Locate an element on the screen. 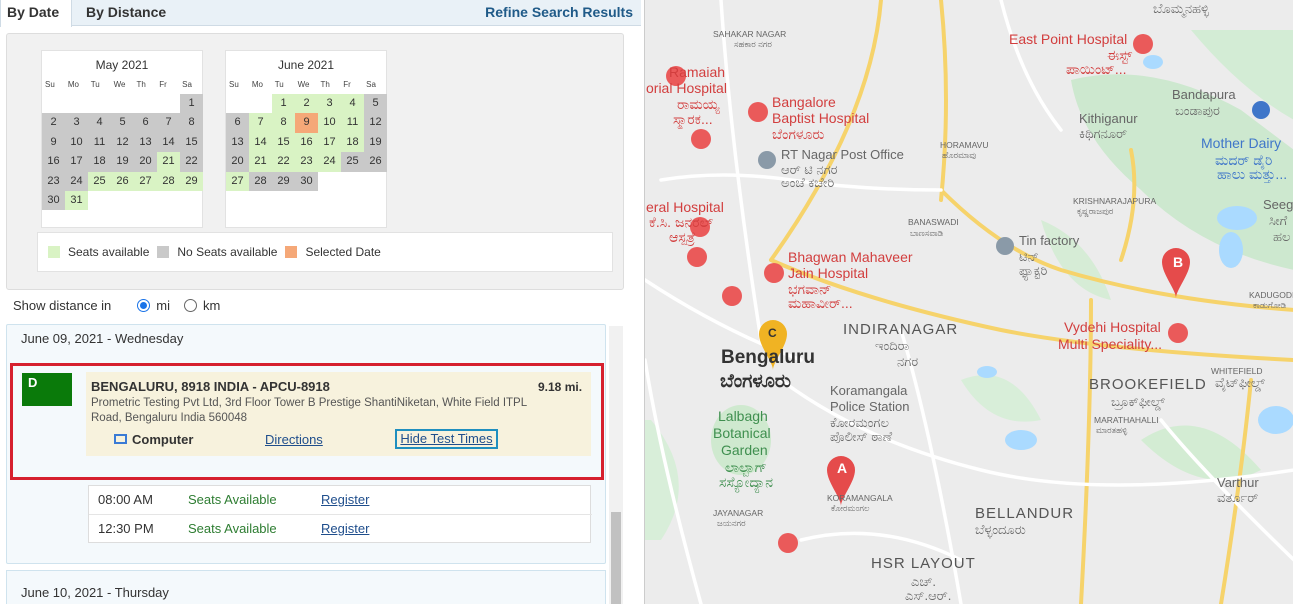 The height and width of the screenshot is (604, 1293). map-place-label: ಕೆ.ಸಿ. ಜನರಲ್ is located at coordinates (681, 222).